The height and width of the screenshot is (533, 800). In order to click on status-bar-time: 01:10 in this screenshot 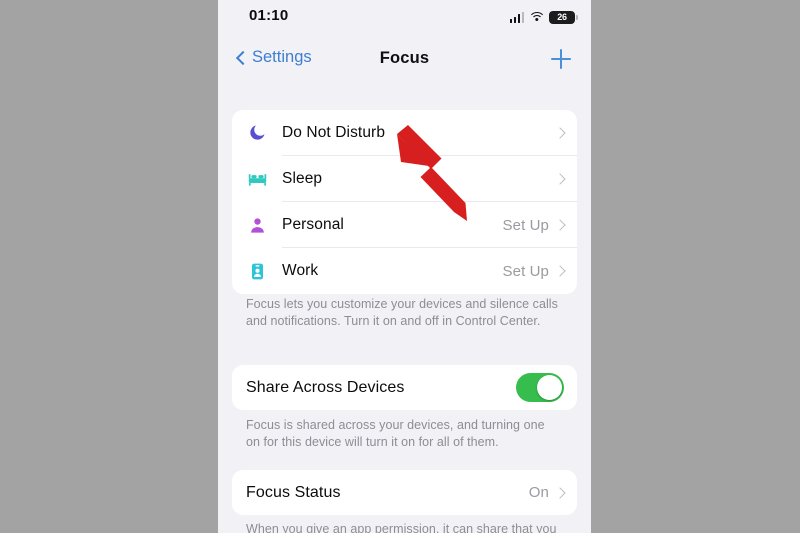, I will do `click(269, 15)`.